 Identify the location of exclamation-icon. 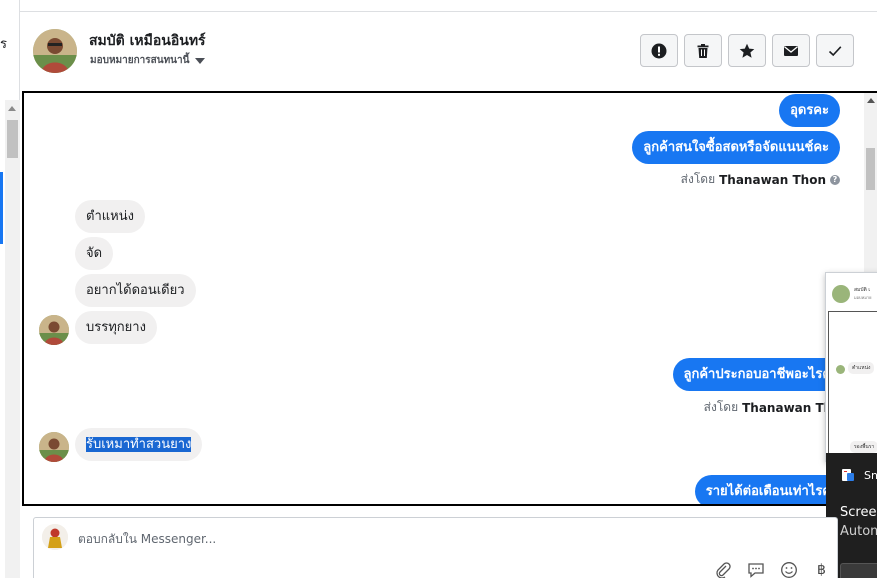
(659, 50).